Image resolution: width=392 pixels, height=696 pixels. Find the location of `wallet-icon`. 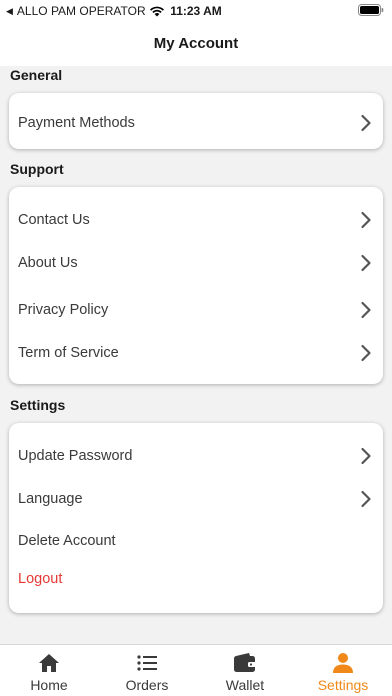

wallet-icon is located at coordinates (245, 662).